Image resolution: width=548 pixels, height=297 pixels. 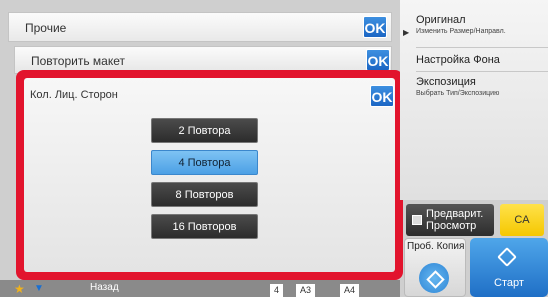 I want to click on paper-count: 4, so click(x=277, y=290).